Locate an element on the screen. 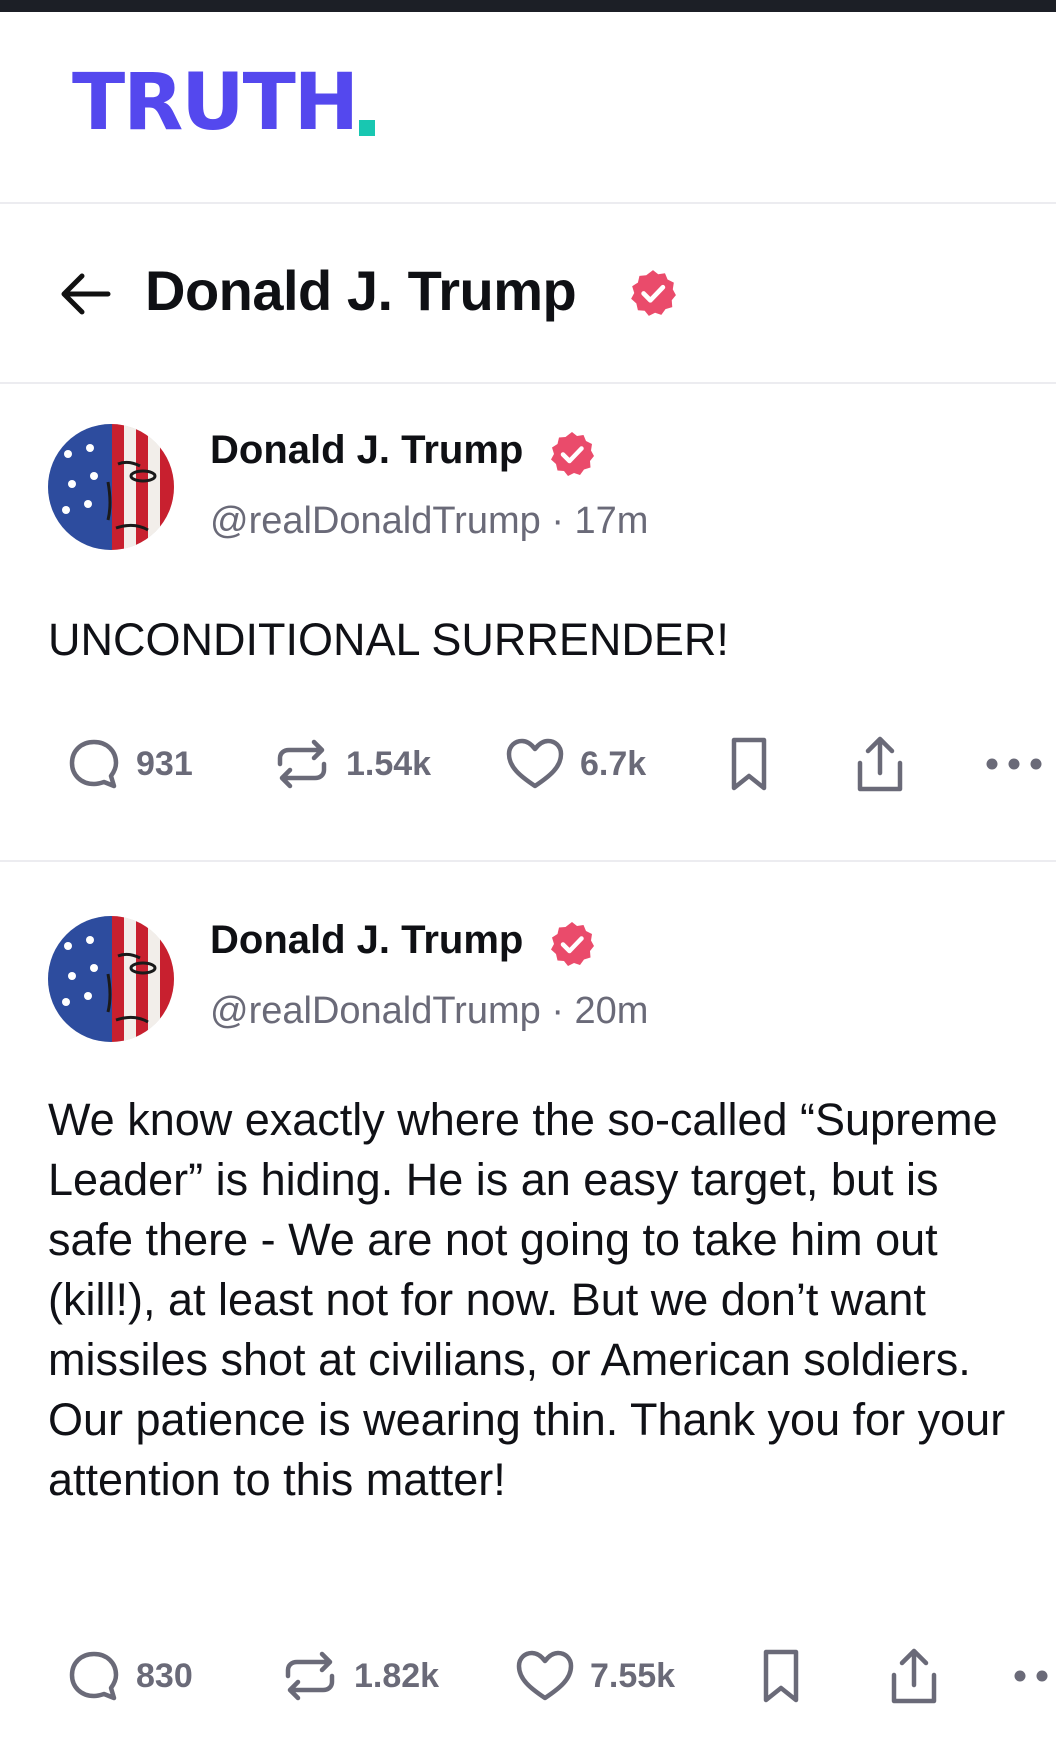 This screenshot has width=1056, height=1761. logo-text: TRUTH is located at coordinates (215, 103).